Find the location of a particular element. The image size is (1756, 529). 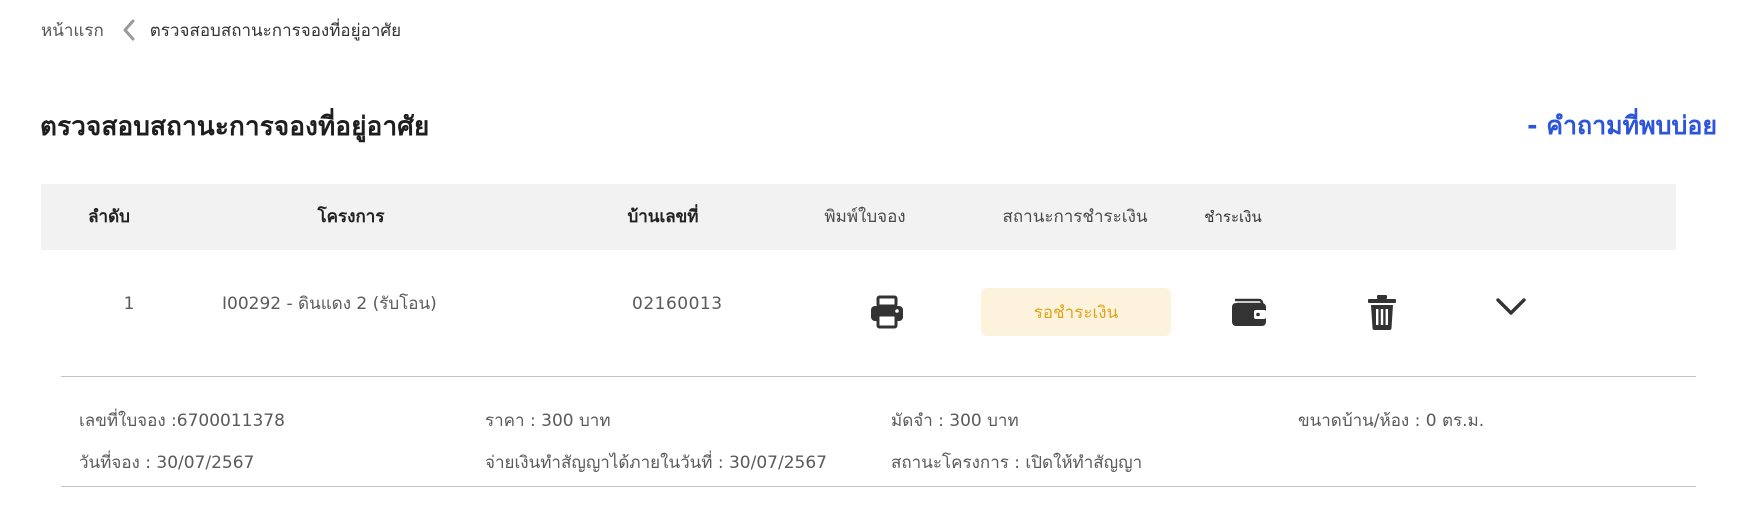

wallet-icon is located at coordinates (1249, 312).